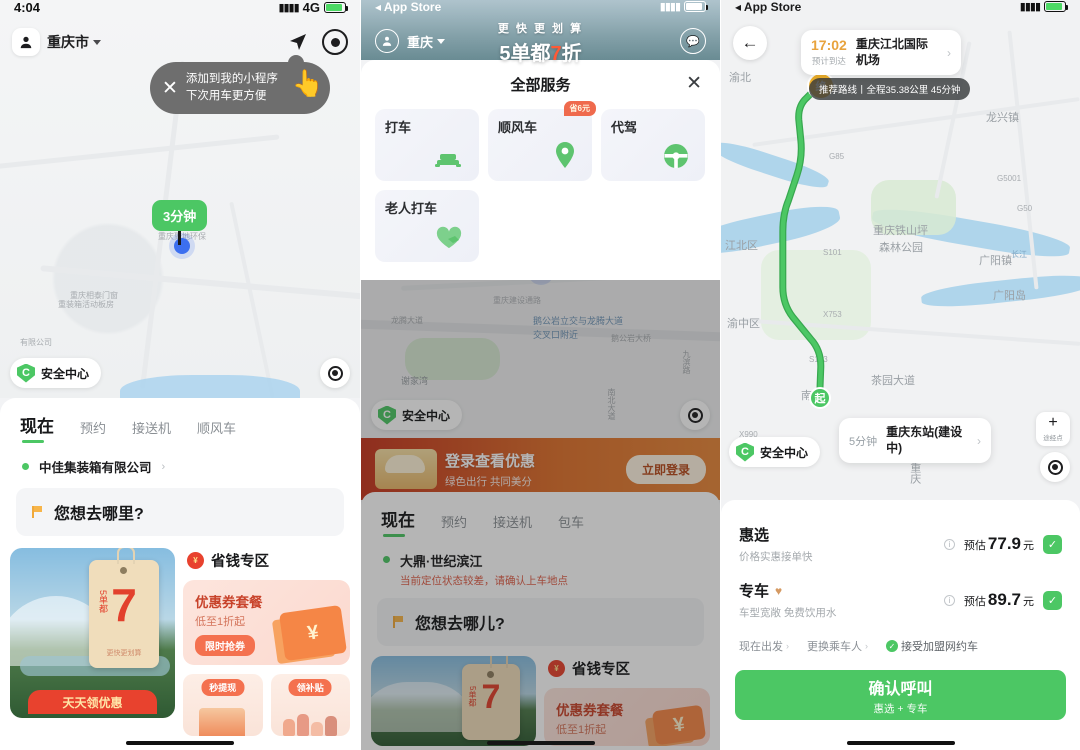  Describe the element at coordinates (449, 240) in the screenshot. I see `helping-hands-icon` at that location.